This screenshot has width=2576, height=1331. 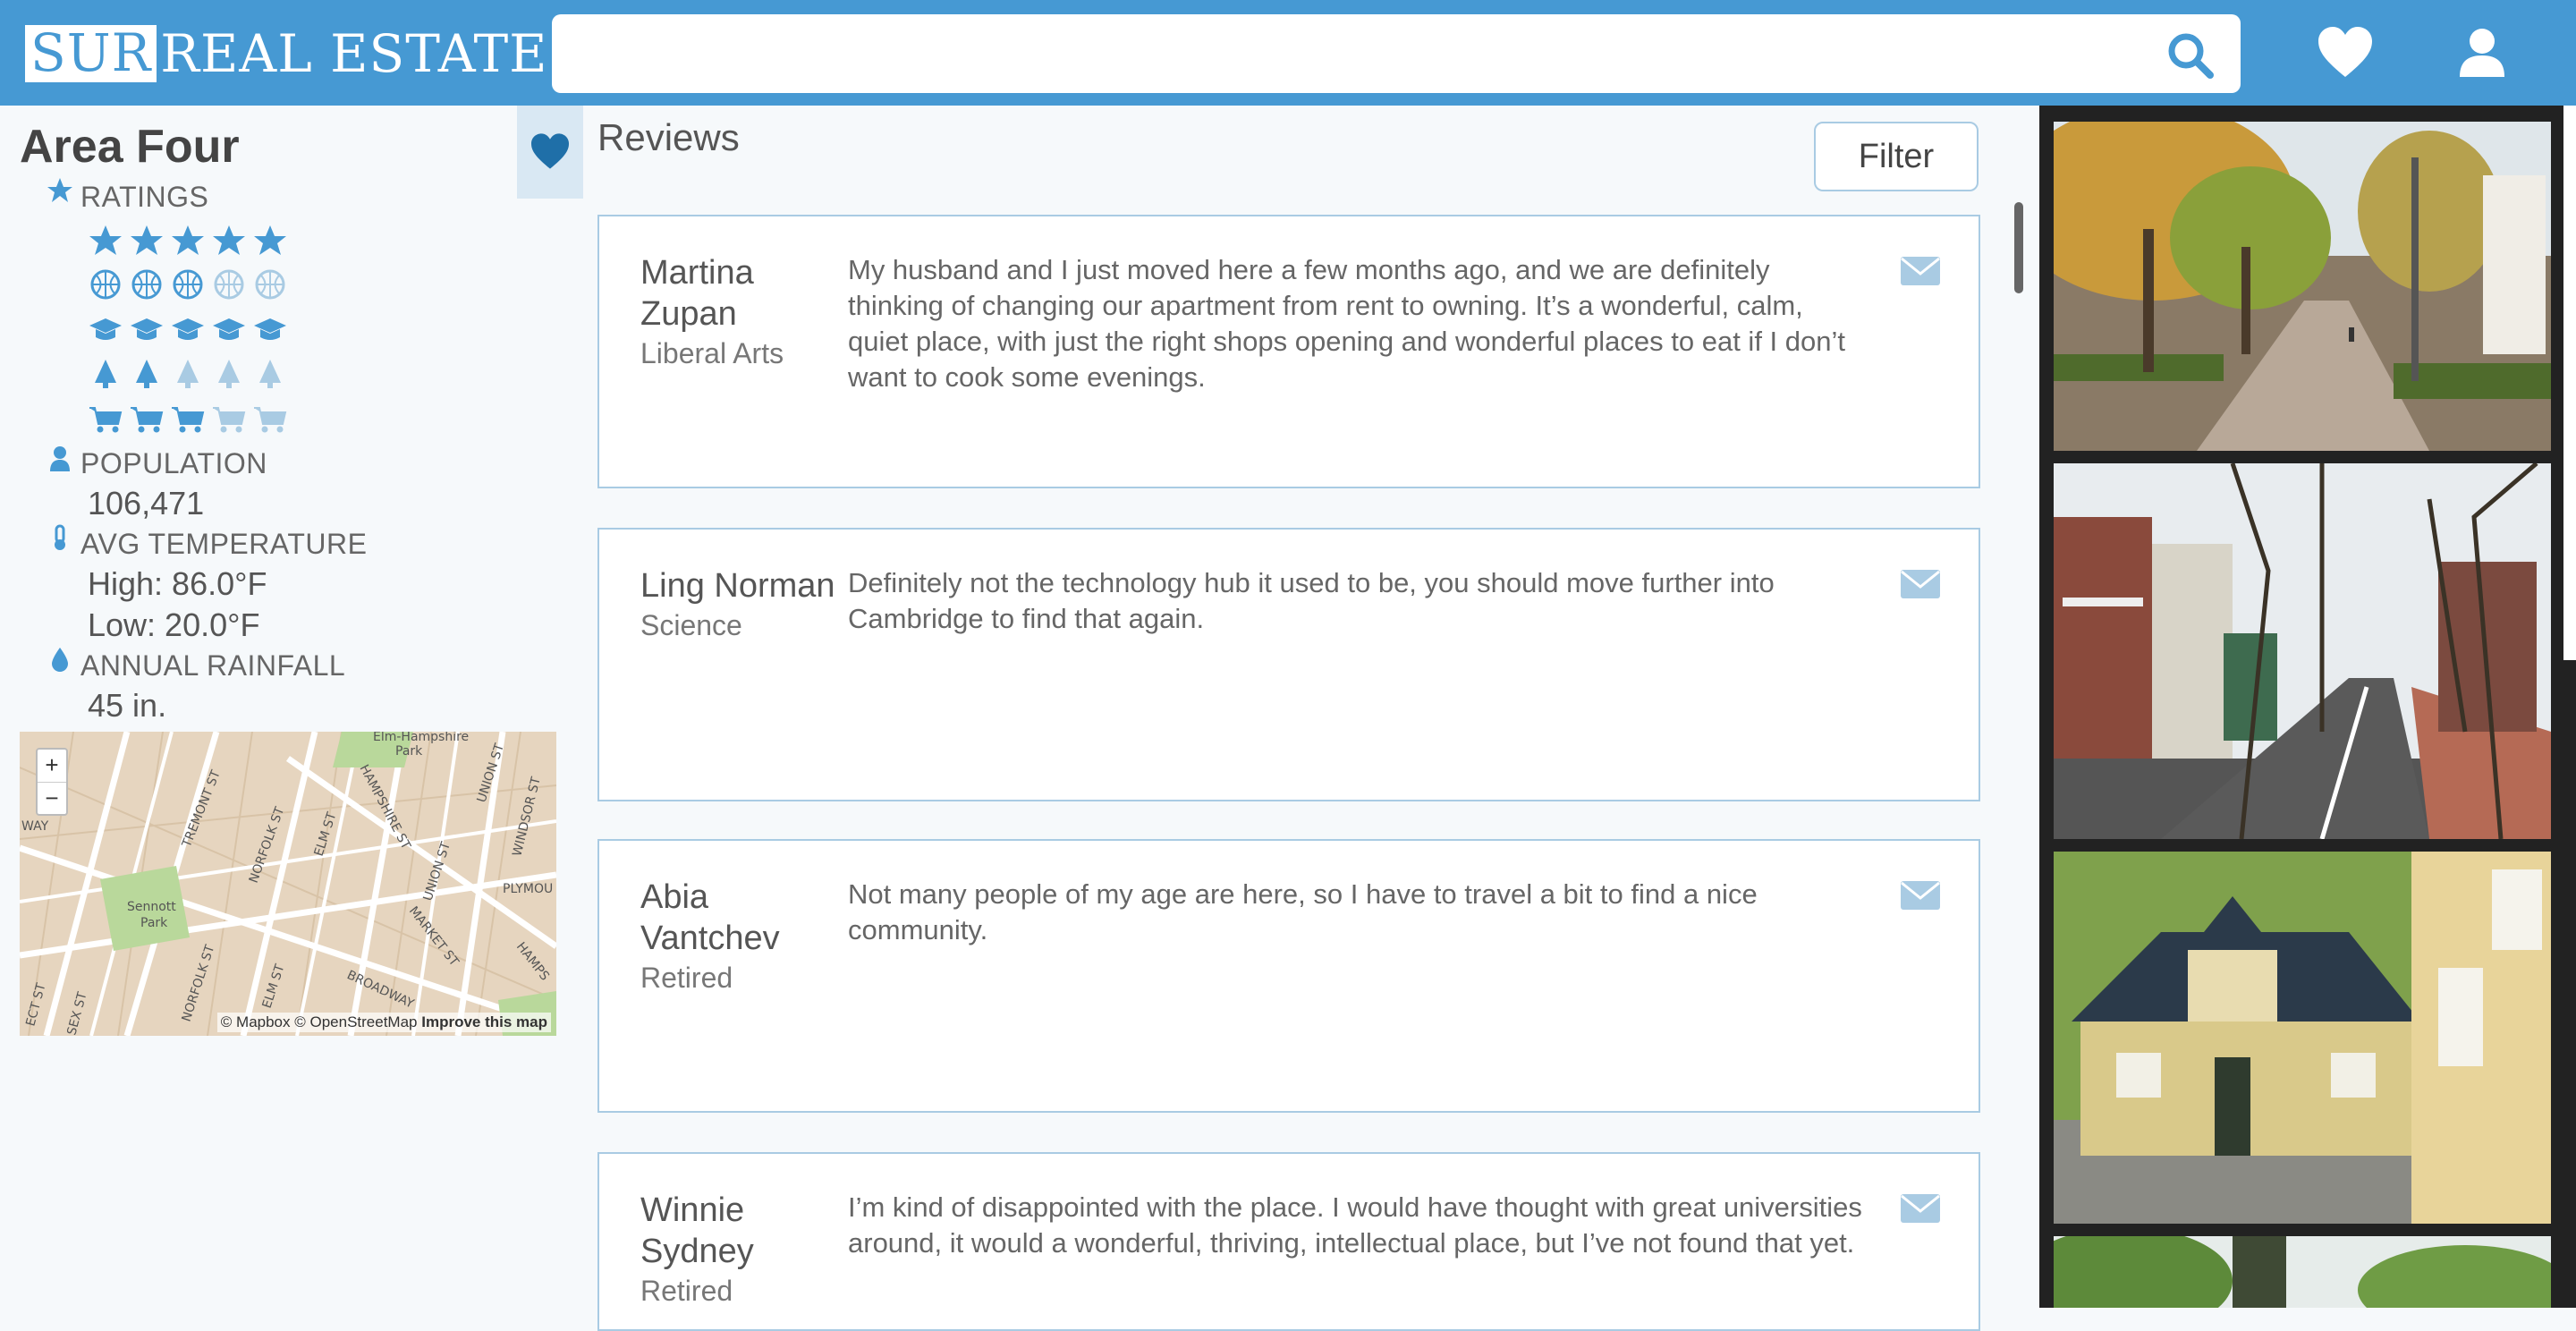 What do you see at coordinates (52, 798) in the screenshot?
I see `zoom-out-button: −` at bounding box center [52, 798].